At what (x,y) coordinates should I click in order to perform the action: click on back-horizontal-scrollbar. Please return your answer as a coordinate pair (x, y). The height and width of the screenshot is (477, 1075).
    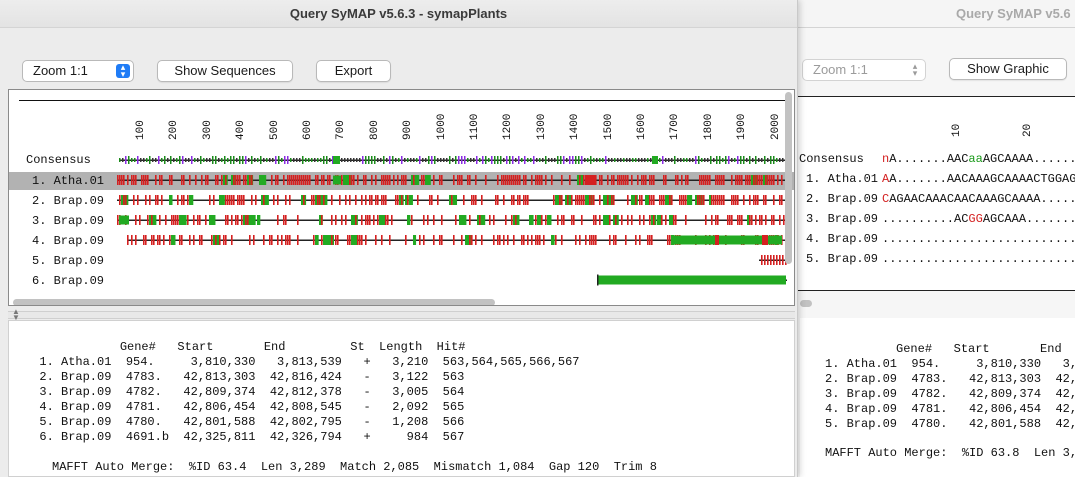
    Looking at the image, I should click on (806, 303).